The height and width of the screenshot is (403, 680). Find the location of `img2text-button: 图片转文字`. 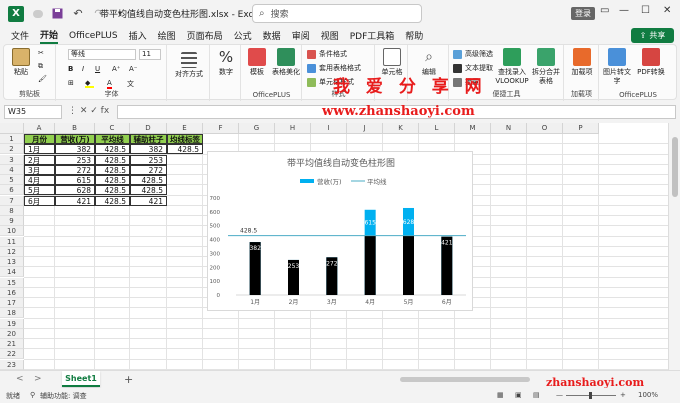

img2text-button: 图片转文字 is located at coordinates (617, 67).